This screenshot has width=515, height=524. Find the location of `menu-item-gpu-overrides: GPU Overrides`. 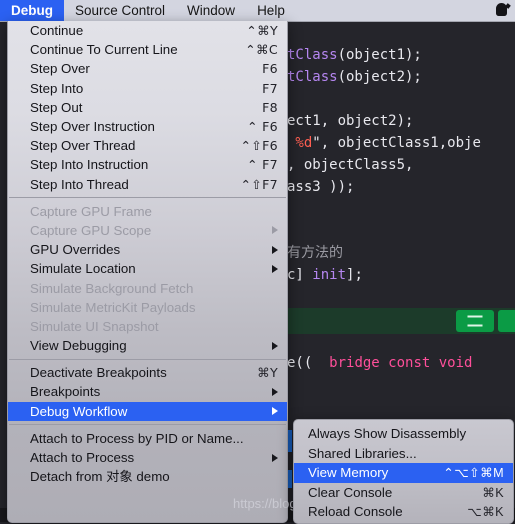

menu-item-gpu-overrides: GPU Overrides is located at coordinates (147, 249).